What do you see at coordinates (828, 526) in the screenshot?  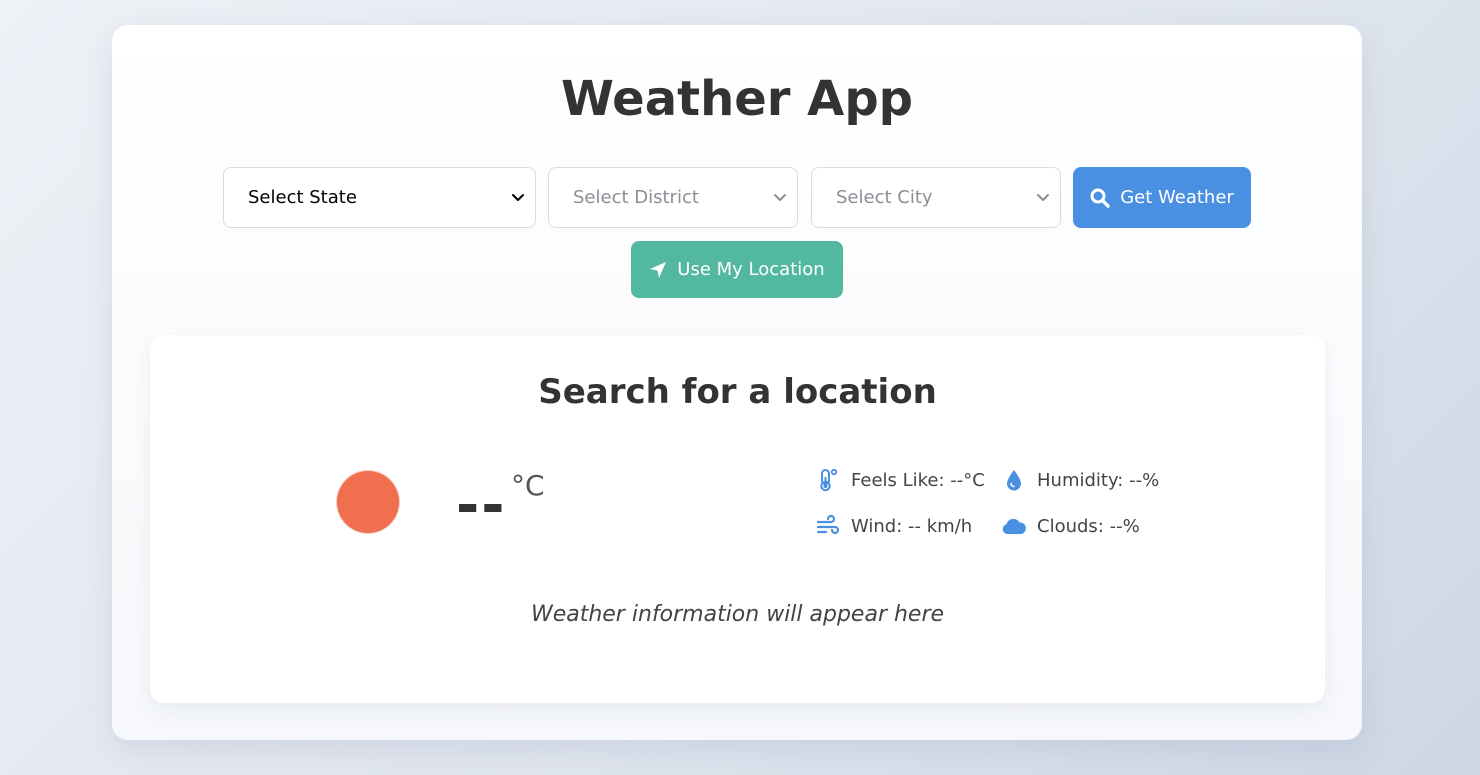 I see `wind-icon` at bounding box center [828, 526].